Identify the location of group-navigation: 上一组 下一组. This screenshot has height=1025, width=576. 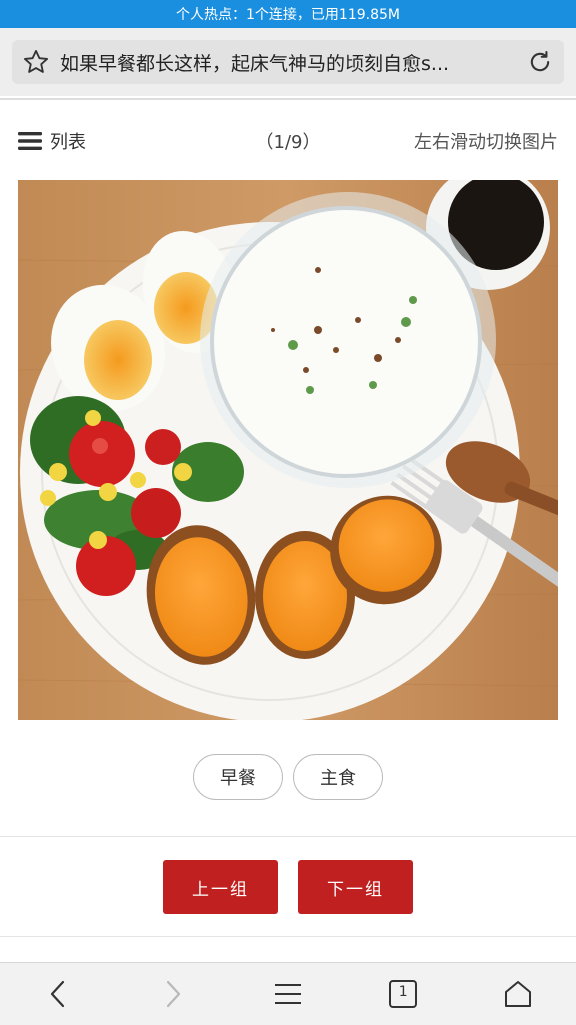
(288, 887).